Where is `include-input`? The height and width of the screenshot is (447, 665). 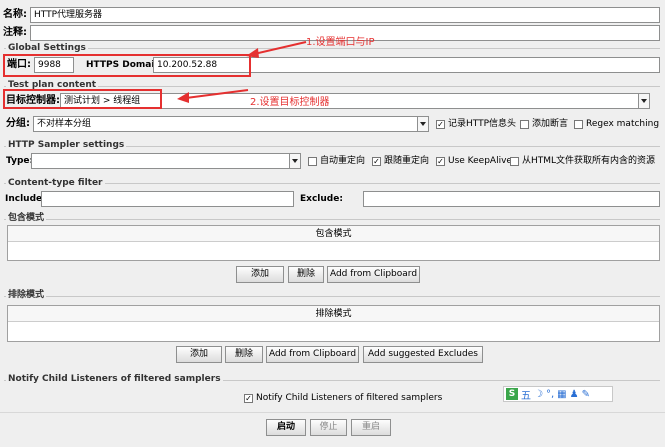 include-input is located at coordinates (167, 199).